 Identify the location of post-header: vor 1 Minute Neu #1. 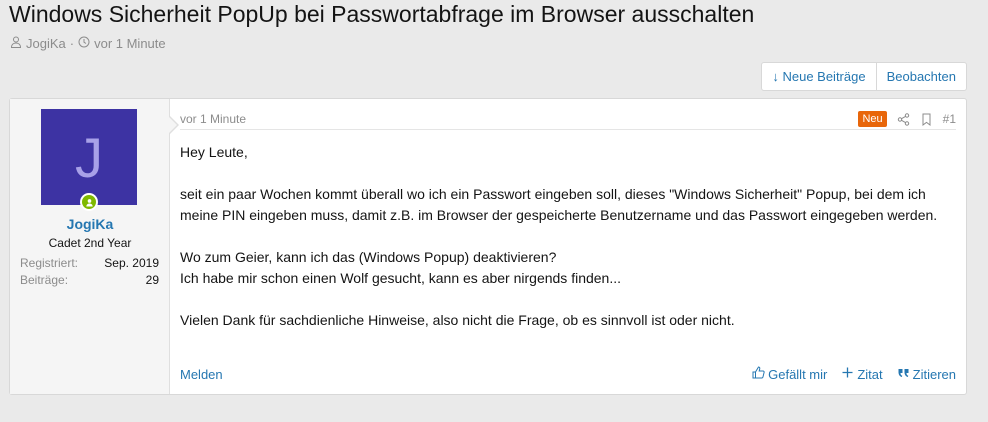
(568, 119).